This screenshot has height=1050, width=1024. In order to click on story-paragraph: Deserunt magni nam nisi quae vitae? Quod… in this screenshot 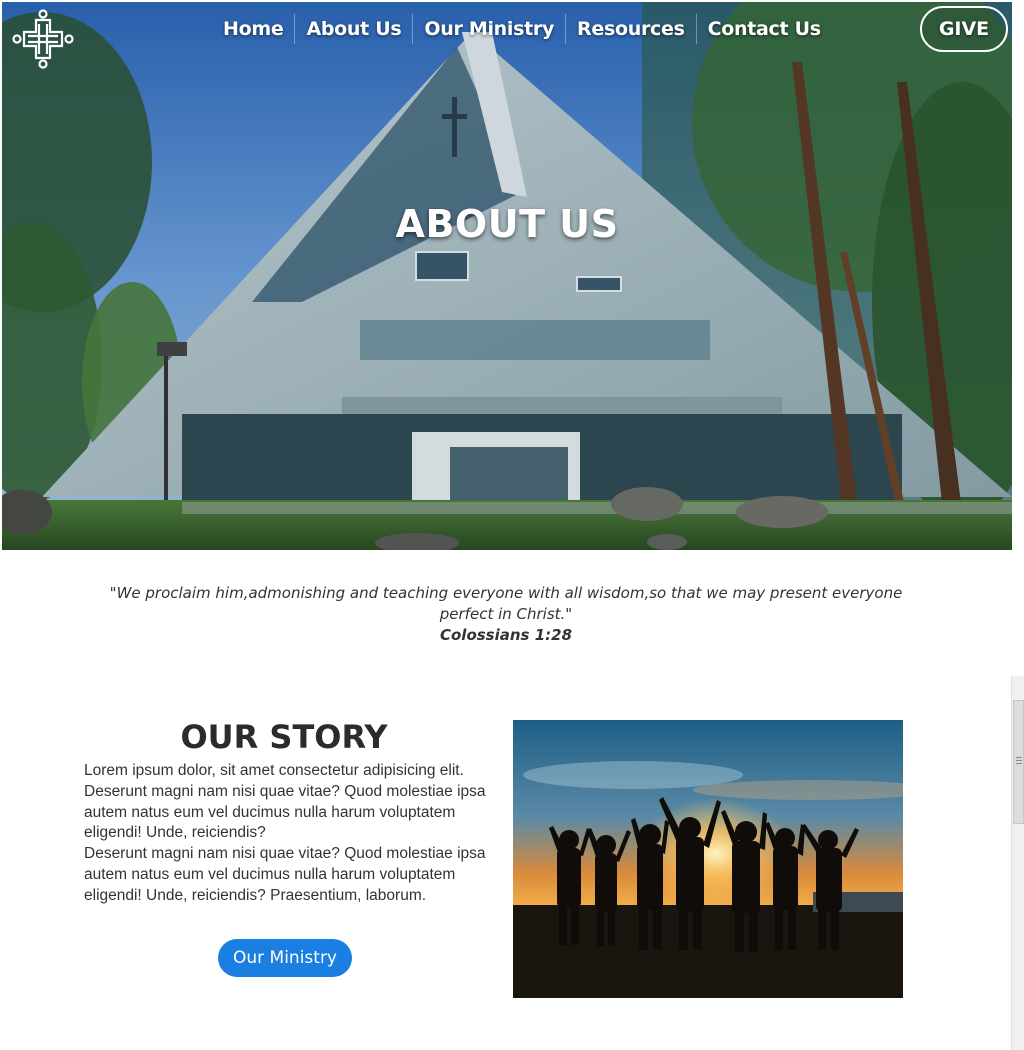, I will do `click(285, 874)`.